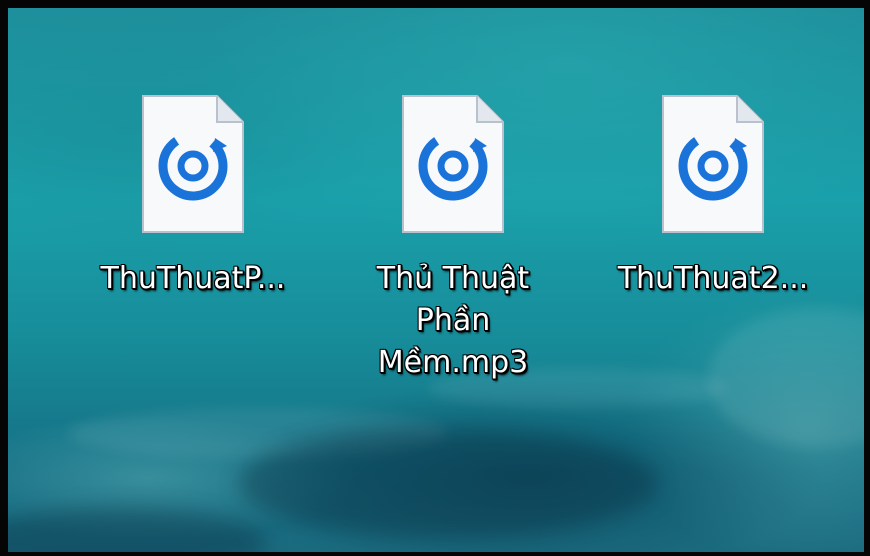 The width and height of the screenshot is (870, 556). Describe the element at coordinates (453, 320) in the screenshot. I see `desktop-icon-label: Thủ Thuật Phần Mềm.mp3` at that location.